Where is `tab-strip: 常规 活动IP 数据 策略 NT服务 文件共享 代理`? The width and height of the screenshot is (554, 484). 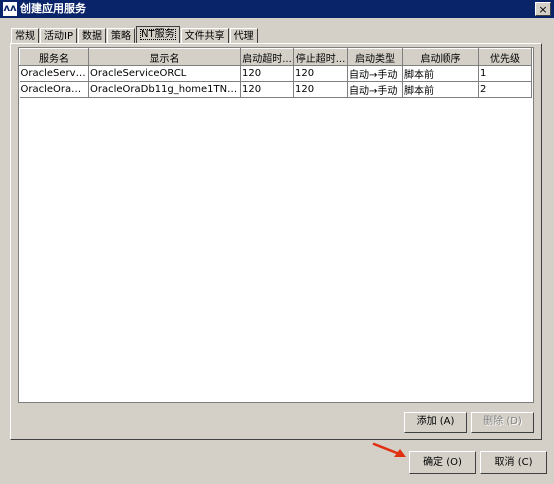 tab-strip: 常规 活动IP 数据 策略 NT服务 文件共享 代理 is located at coordinates (135, 34).